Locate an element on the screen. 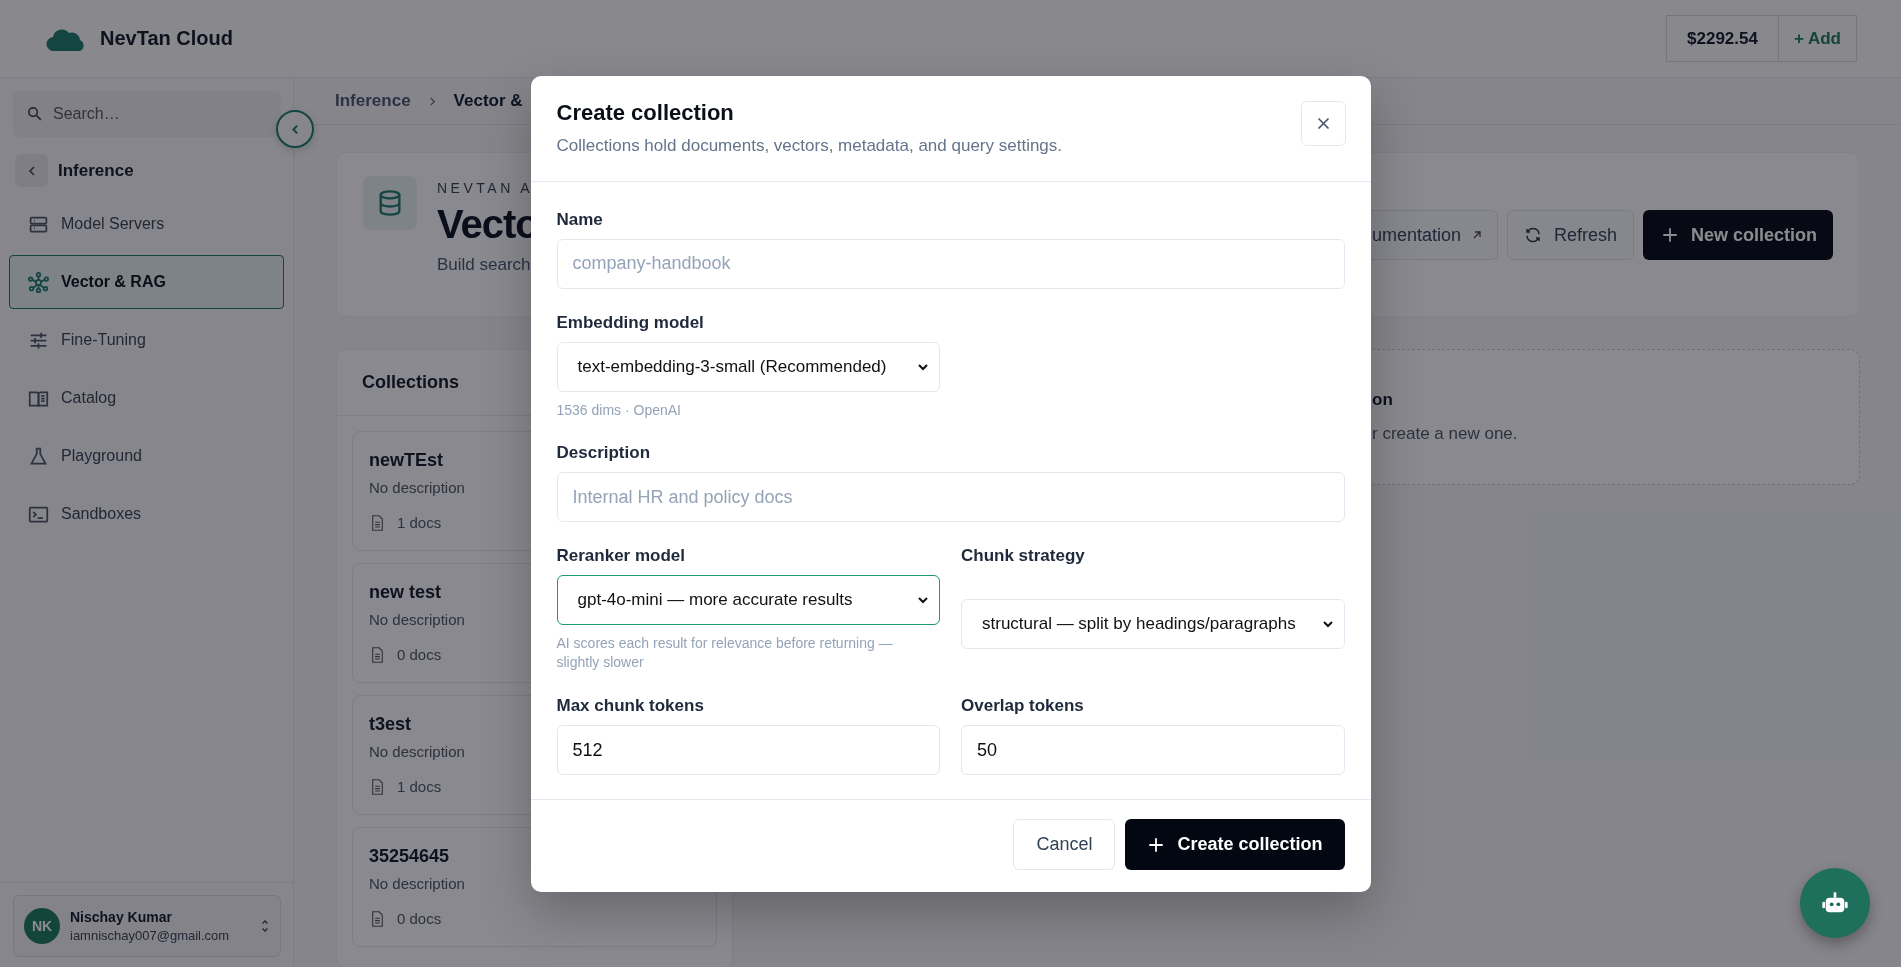 This screenshot has height=967, width=1901. field-label: Description is located at coordinates (604, 453).